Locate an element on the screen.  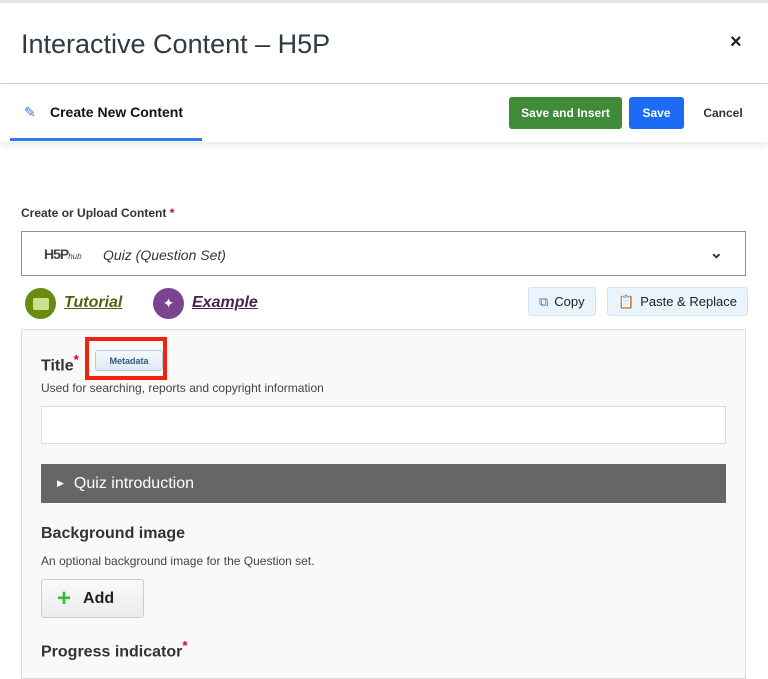
paste-replace-button: 📋 Paste & Replace is located at coordinates (678, 301).